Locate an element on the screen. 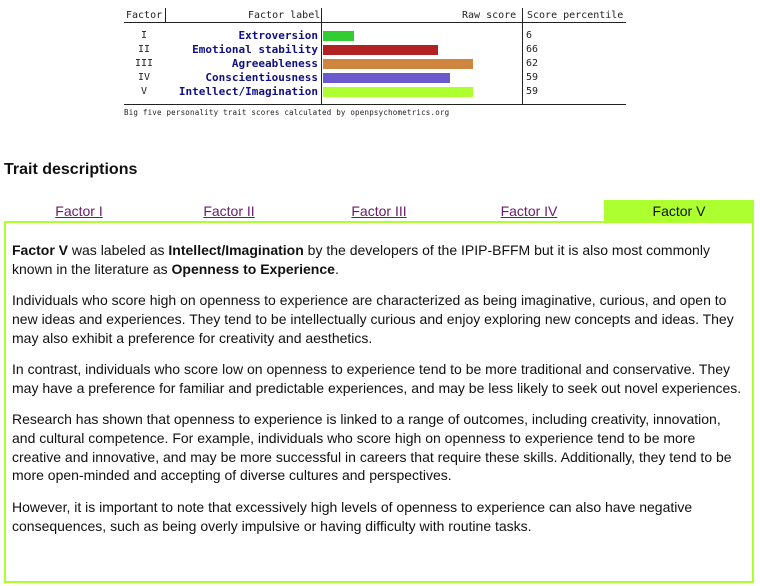 Image resolution: width=760 pixels, height=586 pixels. header-raw-score: Raw score is located at coordinates (489, 15).